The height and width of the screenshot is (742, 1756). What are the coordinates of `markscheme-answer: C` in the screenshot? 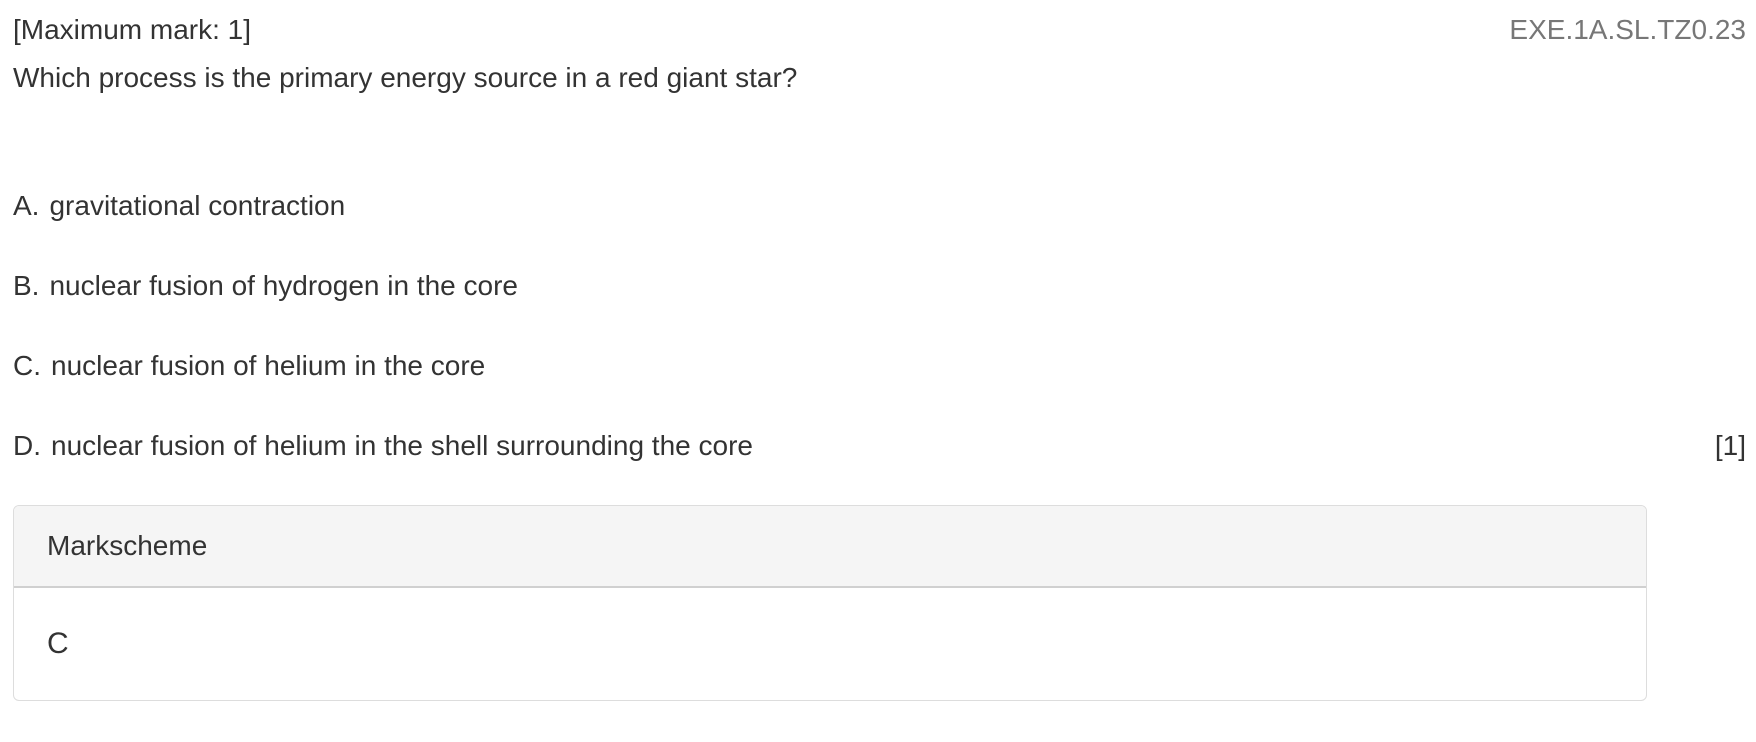 It's located at (58, 643).